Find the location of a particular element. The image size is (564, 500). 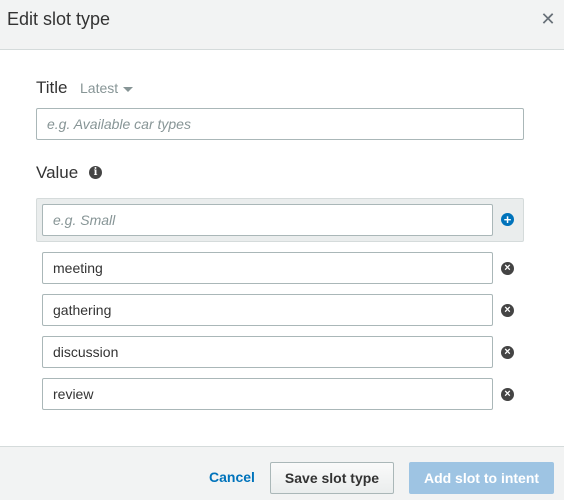

add-slot-to-intent-button: Add slot to intent is located at coordinates (481, 478).